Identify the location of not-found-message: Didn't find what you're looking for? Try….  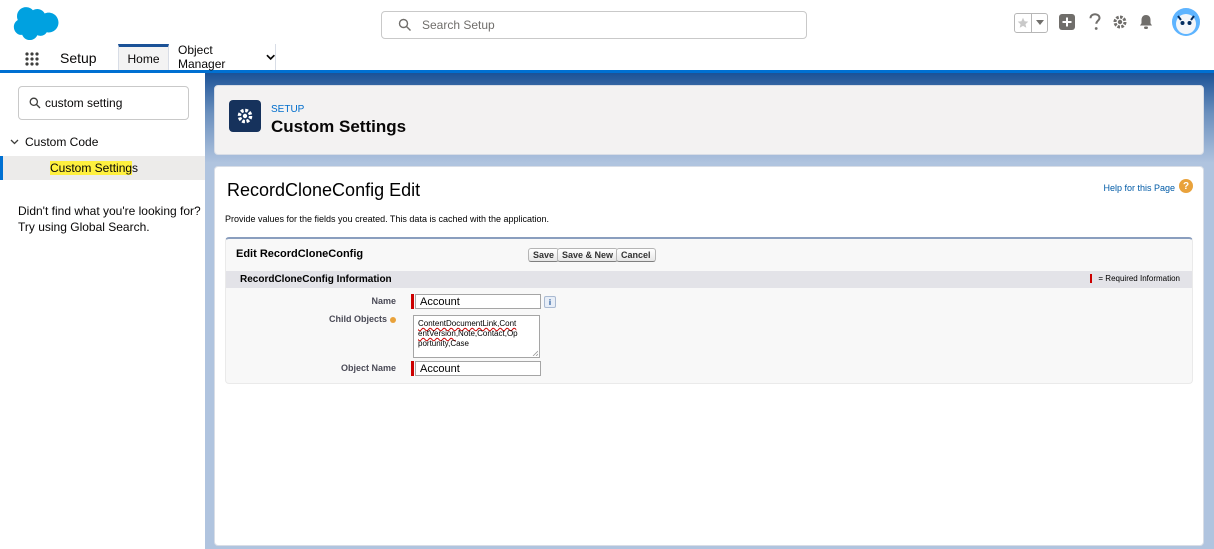
(110, 219).